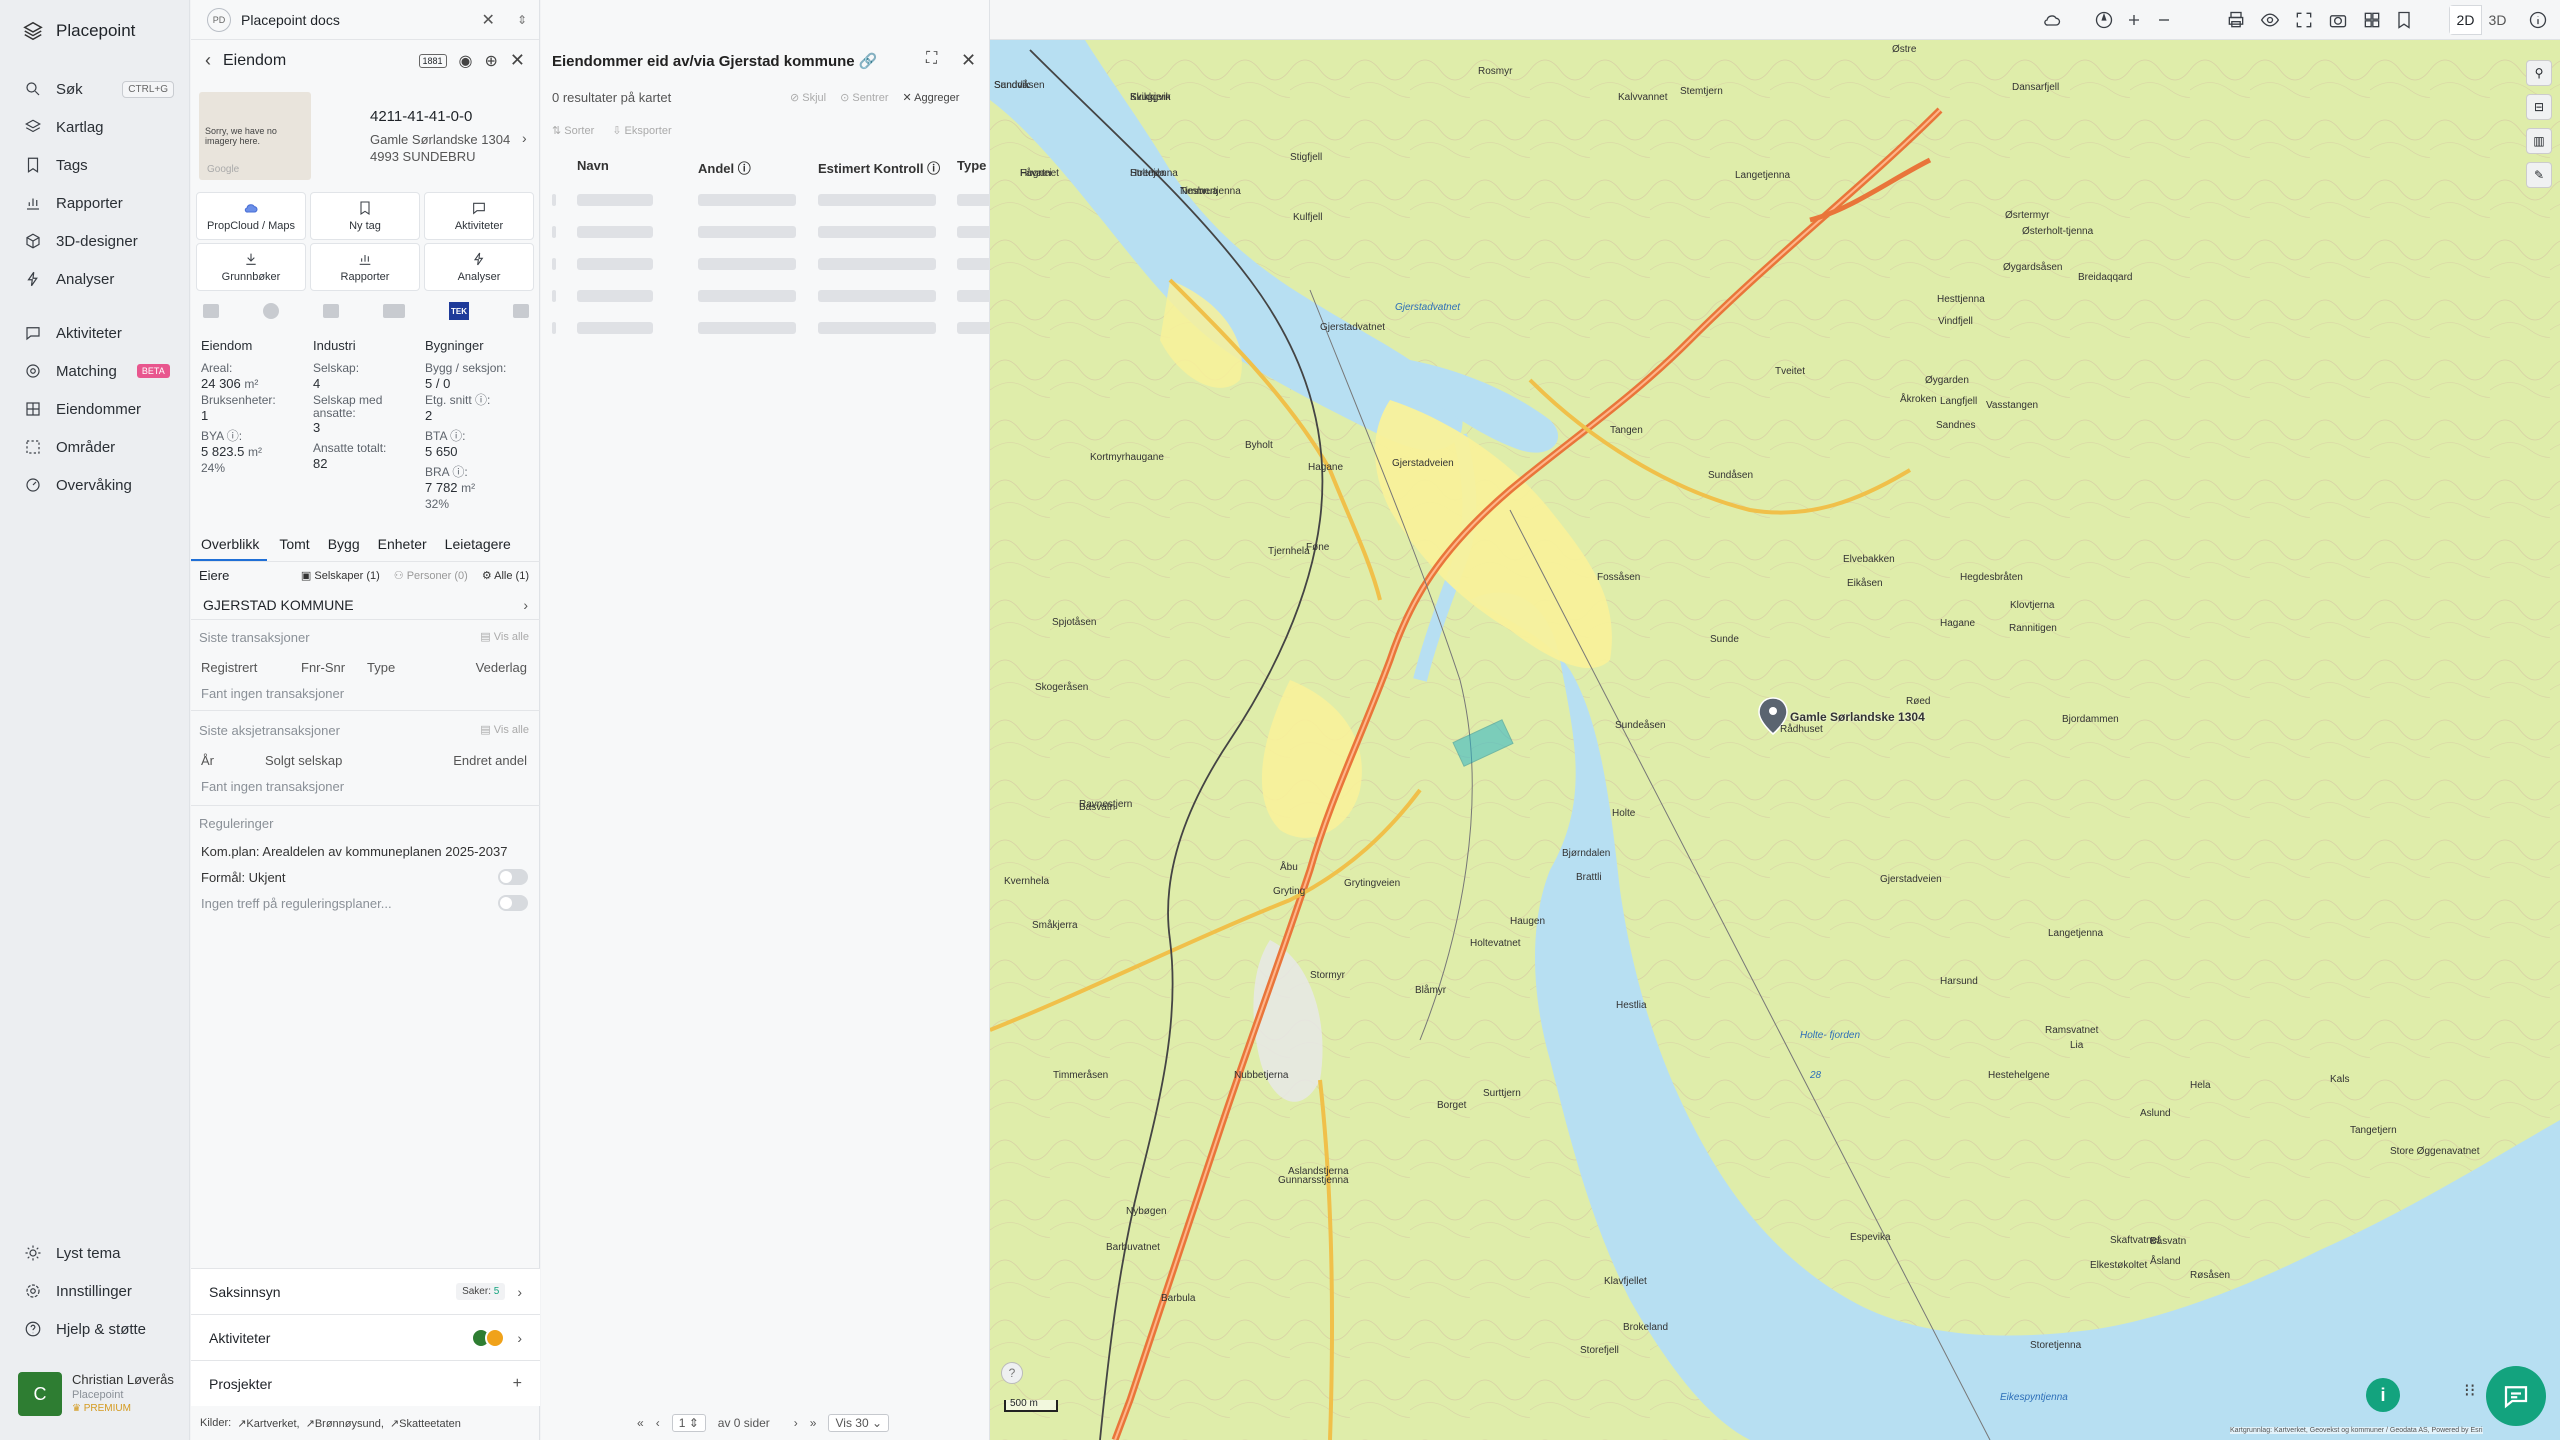  What do you see at coordinates (99, 1253) in the screenshot?
I see `sidebar-item-light-theme: Lyst tema` at bounding box center [99, 1253].